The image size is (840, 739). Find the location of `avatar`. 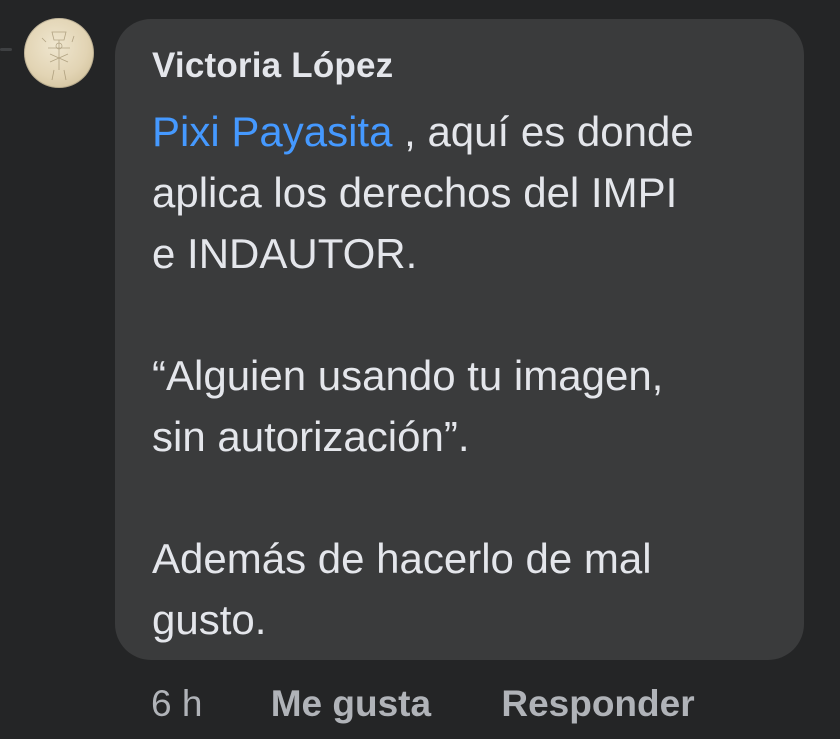

avatar is located at coordinates (59, 53).